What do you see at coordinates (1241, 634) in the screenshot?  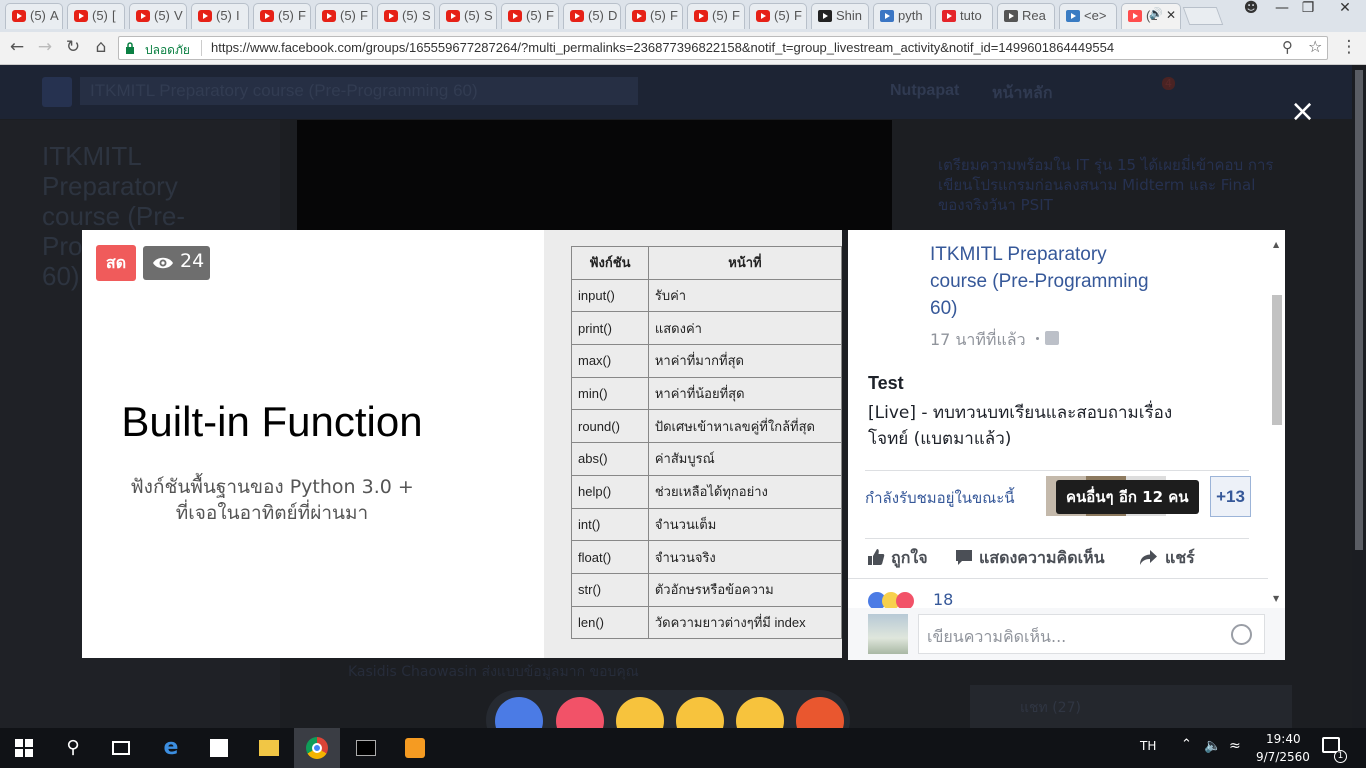 I see `emoji-icon` at bounding box center [1241, 634].